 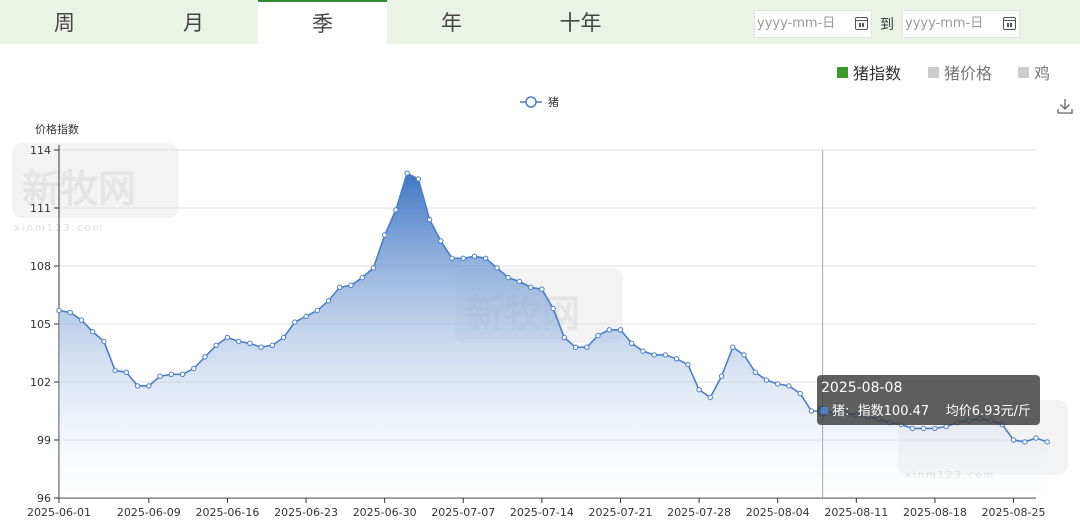 What do you see at coordinates (553, 102) in the screenshot?
I see `legend-label: 猪` at bounding box center [553, 102].